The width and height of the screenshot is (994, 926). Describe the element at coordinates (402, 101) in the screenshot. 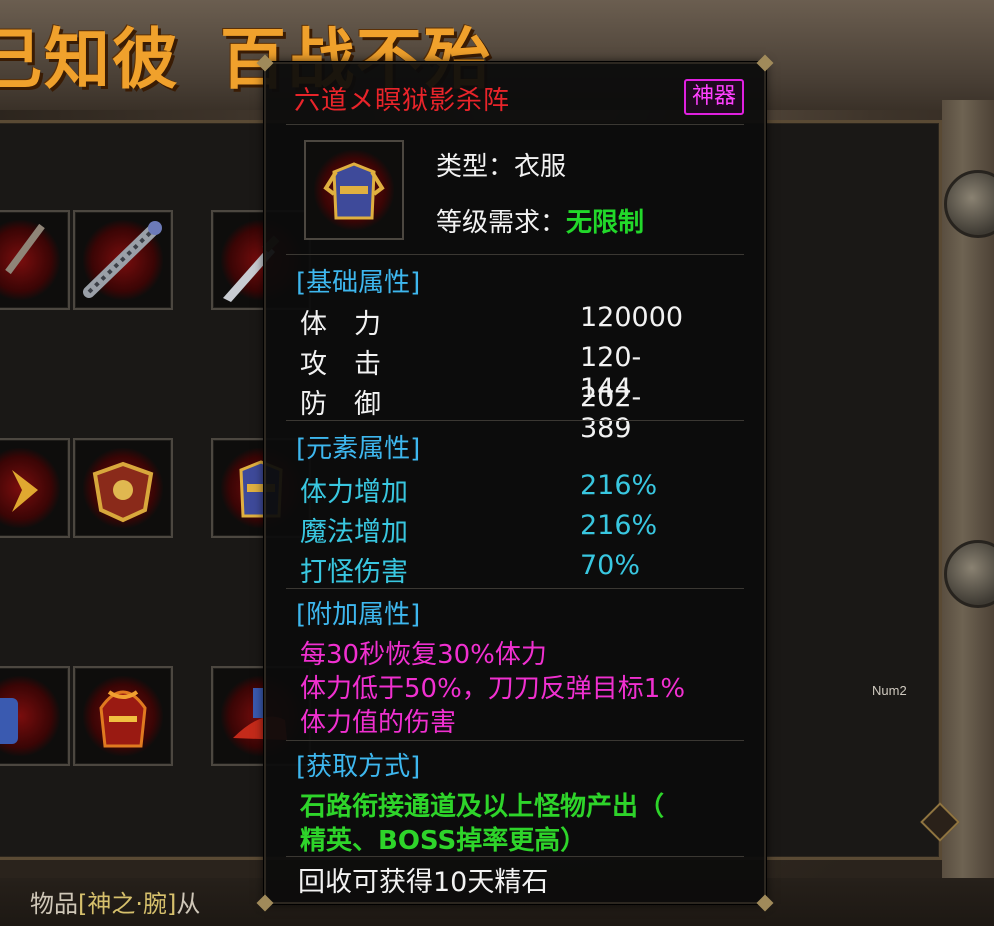

I see `item-title: 六道メ瞑狱影杀阵` at that location.